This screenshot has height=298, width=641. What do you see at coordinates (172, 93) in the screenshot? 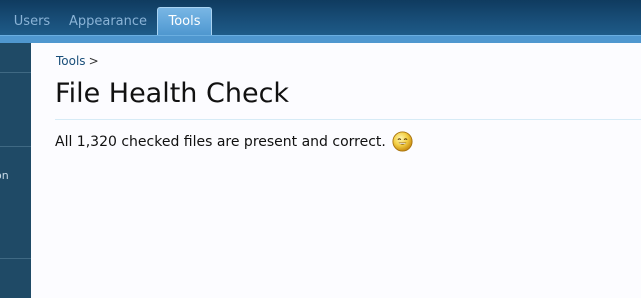
I see `page-title: File Health Check` at bounding box center [172, 93].